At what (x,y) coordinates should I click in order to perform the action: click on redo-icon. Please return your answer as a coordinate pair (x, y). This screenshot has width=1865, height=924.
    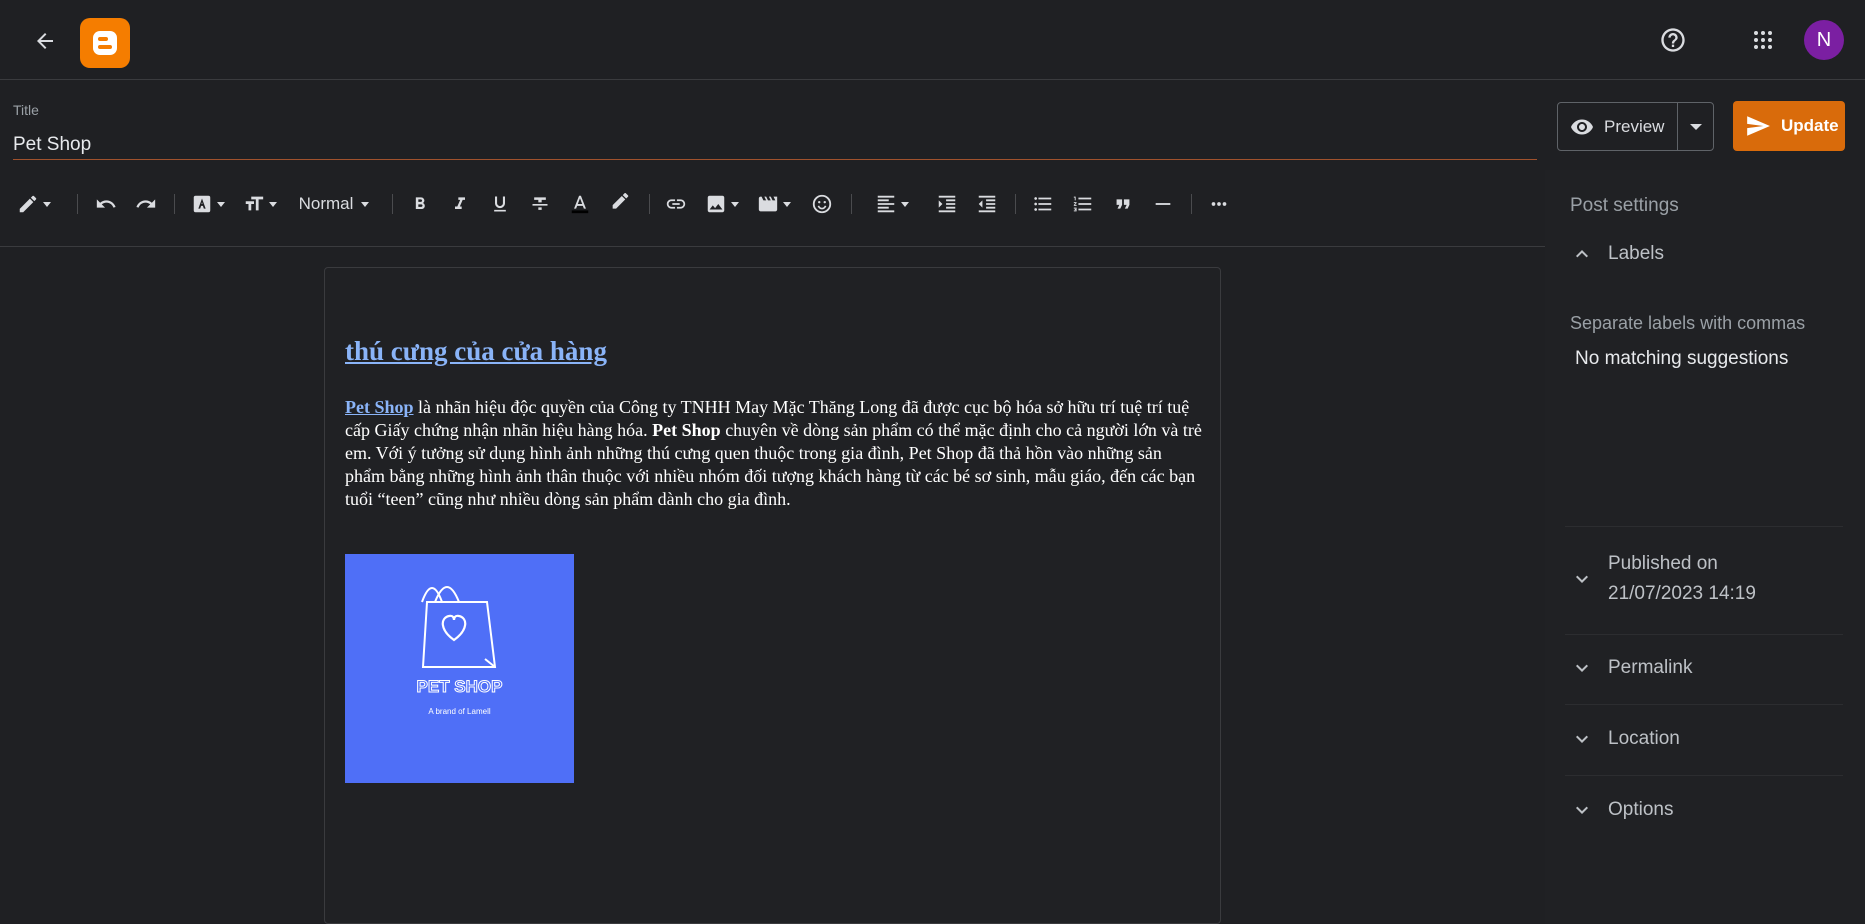
    Looking at the image, I should click on (146, 203).